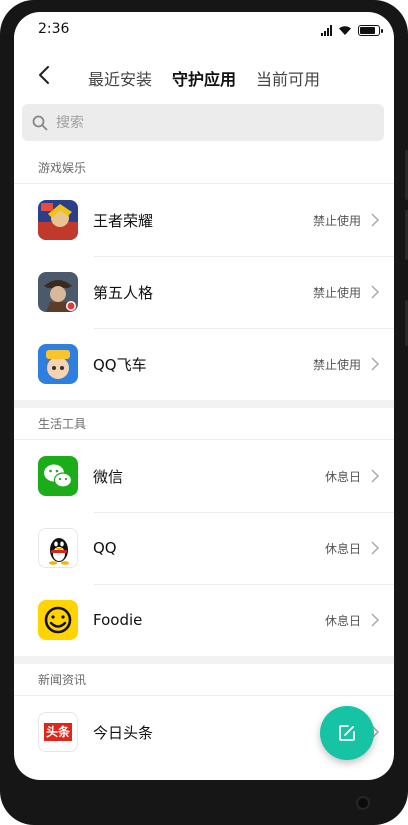  What do you see at coordinates (120, 364) in the screenshot?
I see `app-name: QQ飞车` at bounding box center [120, 364].